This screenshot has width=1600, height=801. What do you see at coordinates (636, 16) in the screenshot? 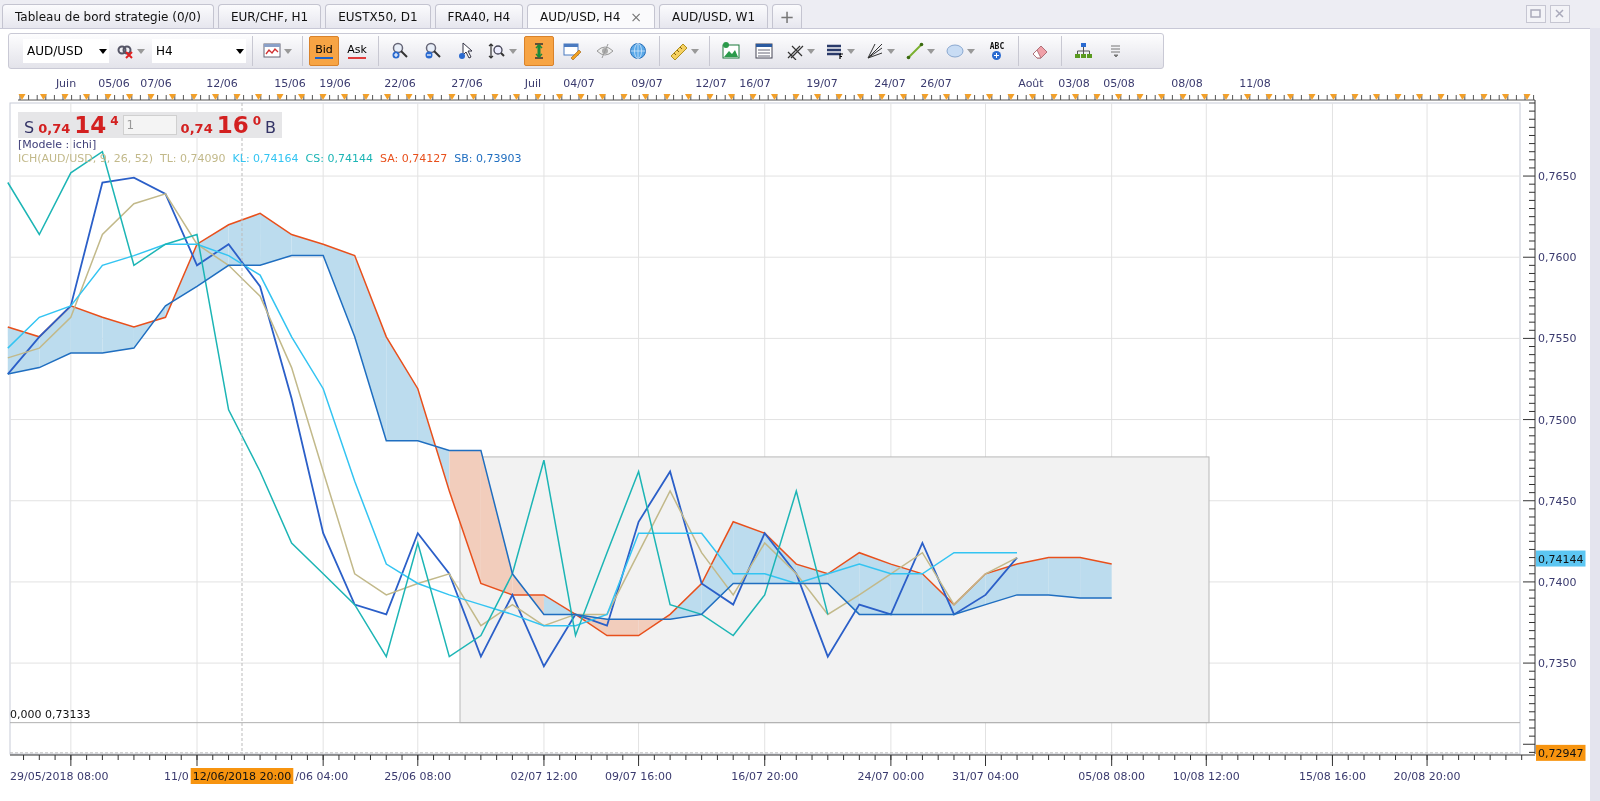
I see `close-tab-button: ×` at bounding box center [636, 16].